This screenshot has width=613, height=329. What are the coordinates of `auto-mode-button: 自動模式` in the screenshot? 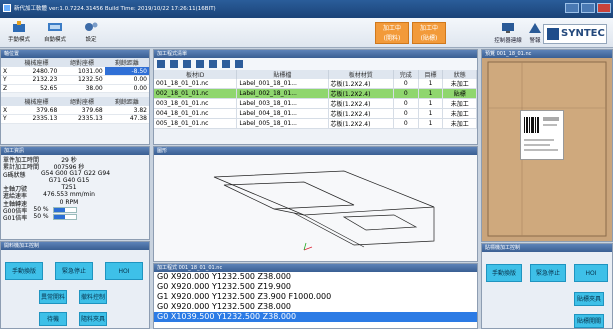 It's located at (55, 32).